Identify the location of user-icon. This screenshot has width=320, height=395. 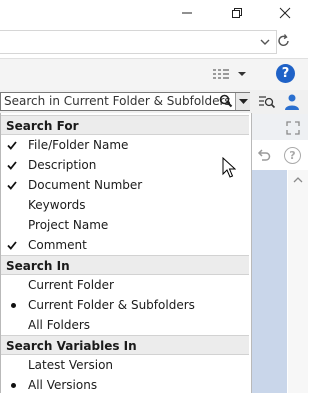
(292, 102).